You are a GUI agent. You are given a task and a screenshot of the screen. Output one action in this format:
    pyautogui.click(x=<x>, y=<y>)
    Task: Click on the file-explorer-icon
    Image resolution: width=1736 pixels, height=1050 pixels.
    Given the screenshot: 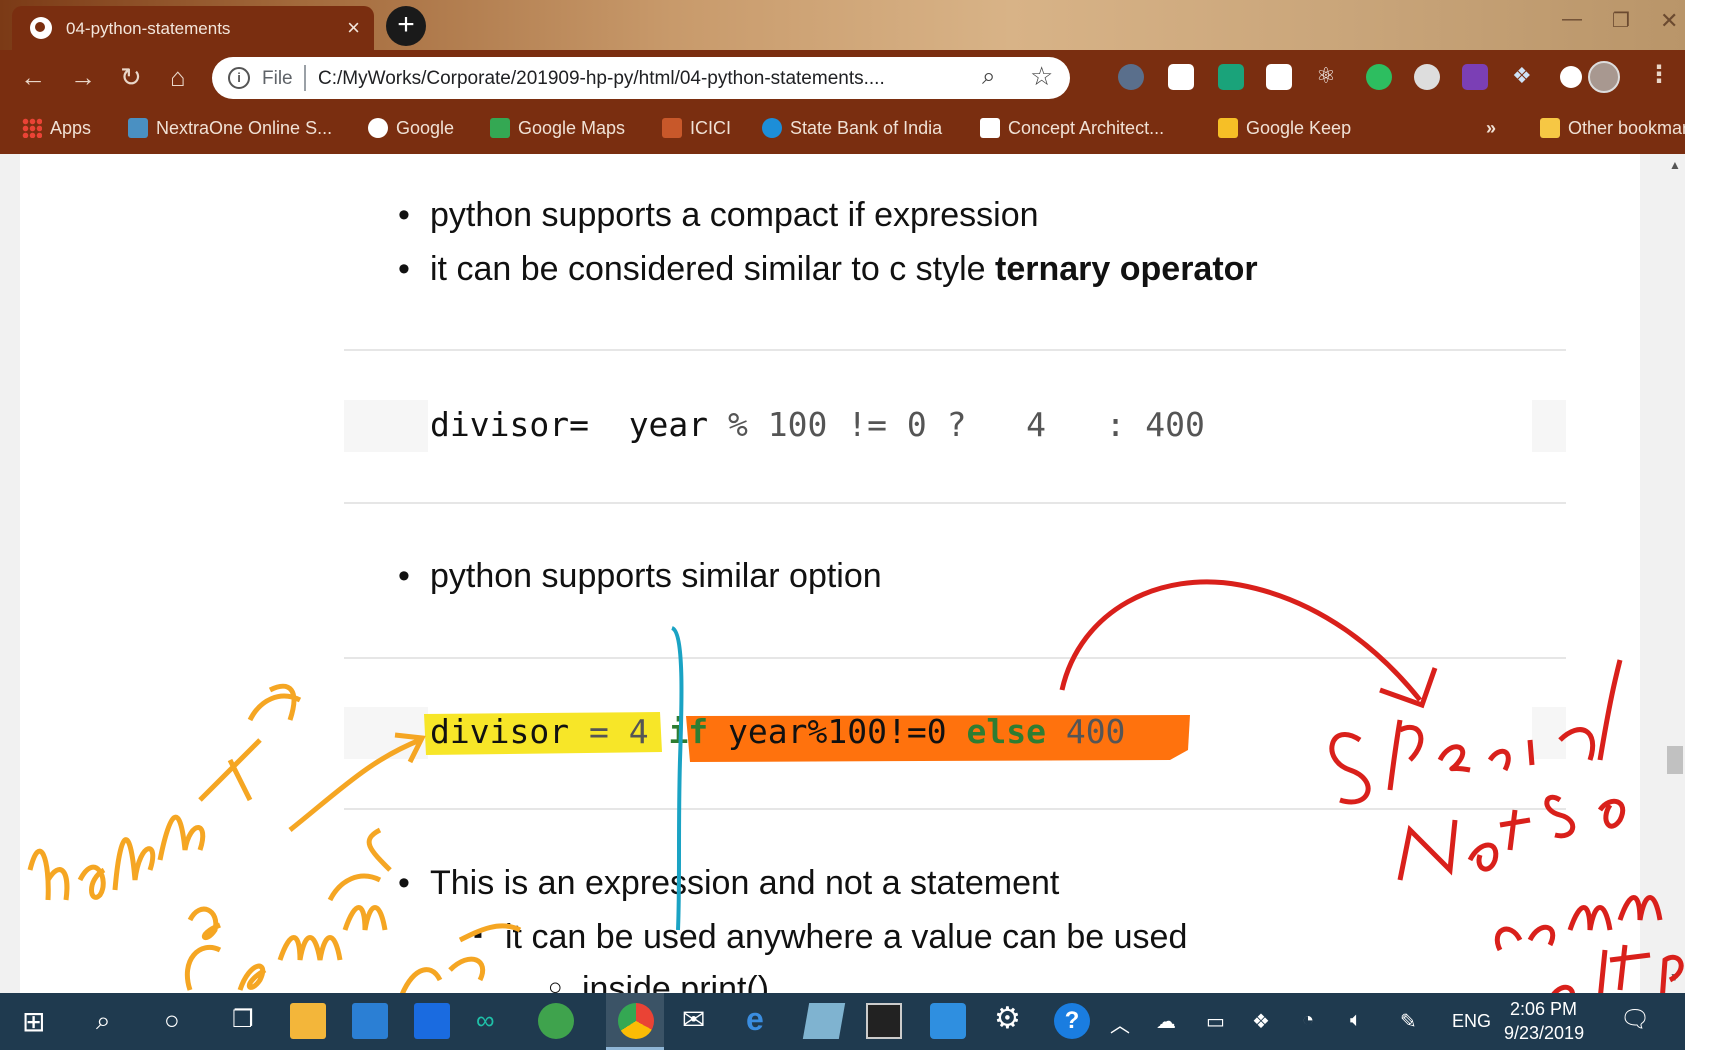 What is the action you would take?
    pyautogui.click(x=308, y=1021)
    